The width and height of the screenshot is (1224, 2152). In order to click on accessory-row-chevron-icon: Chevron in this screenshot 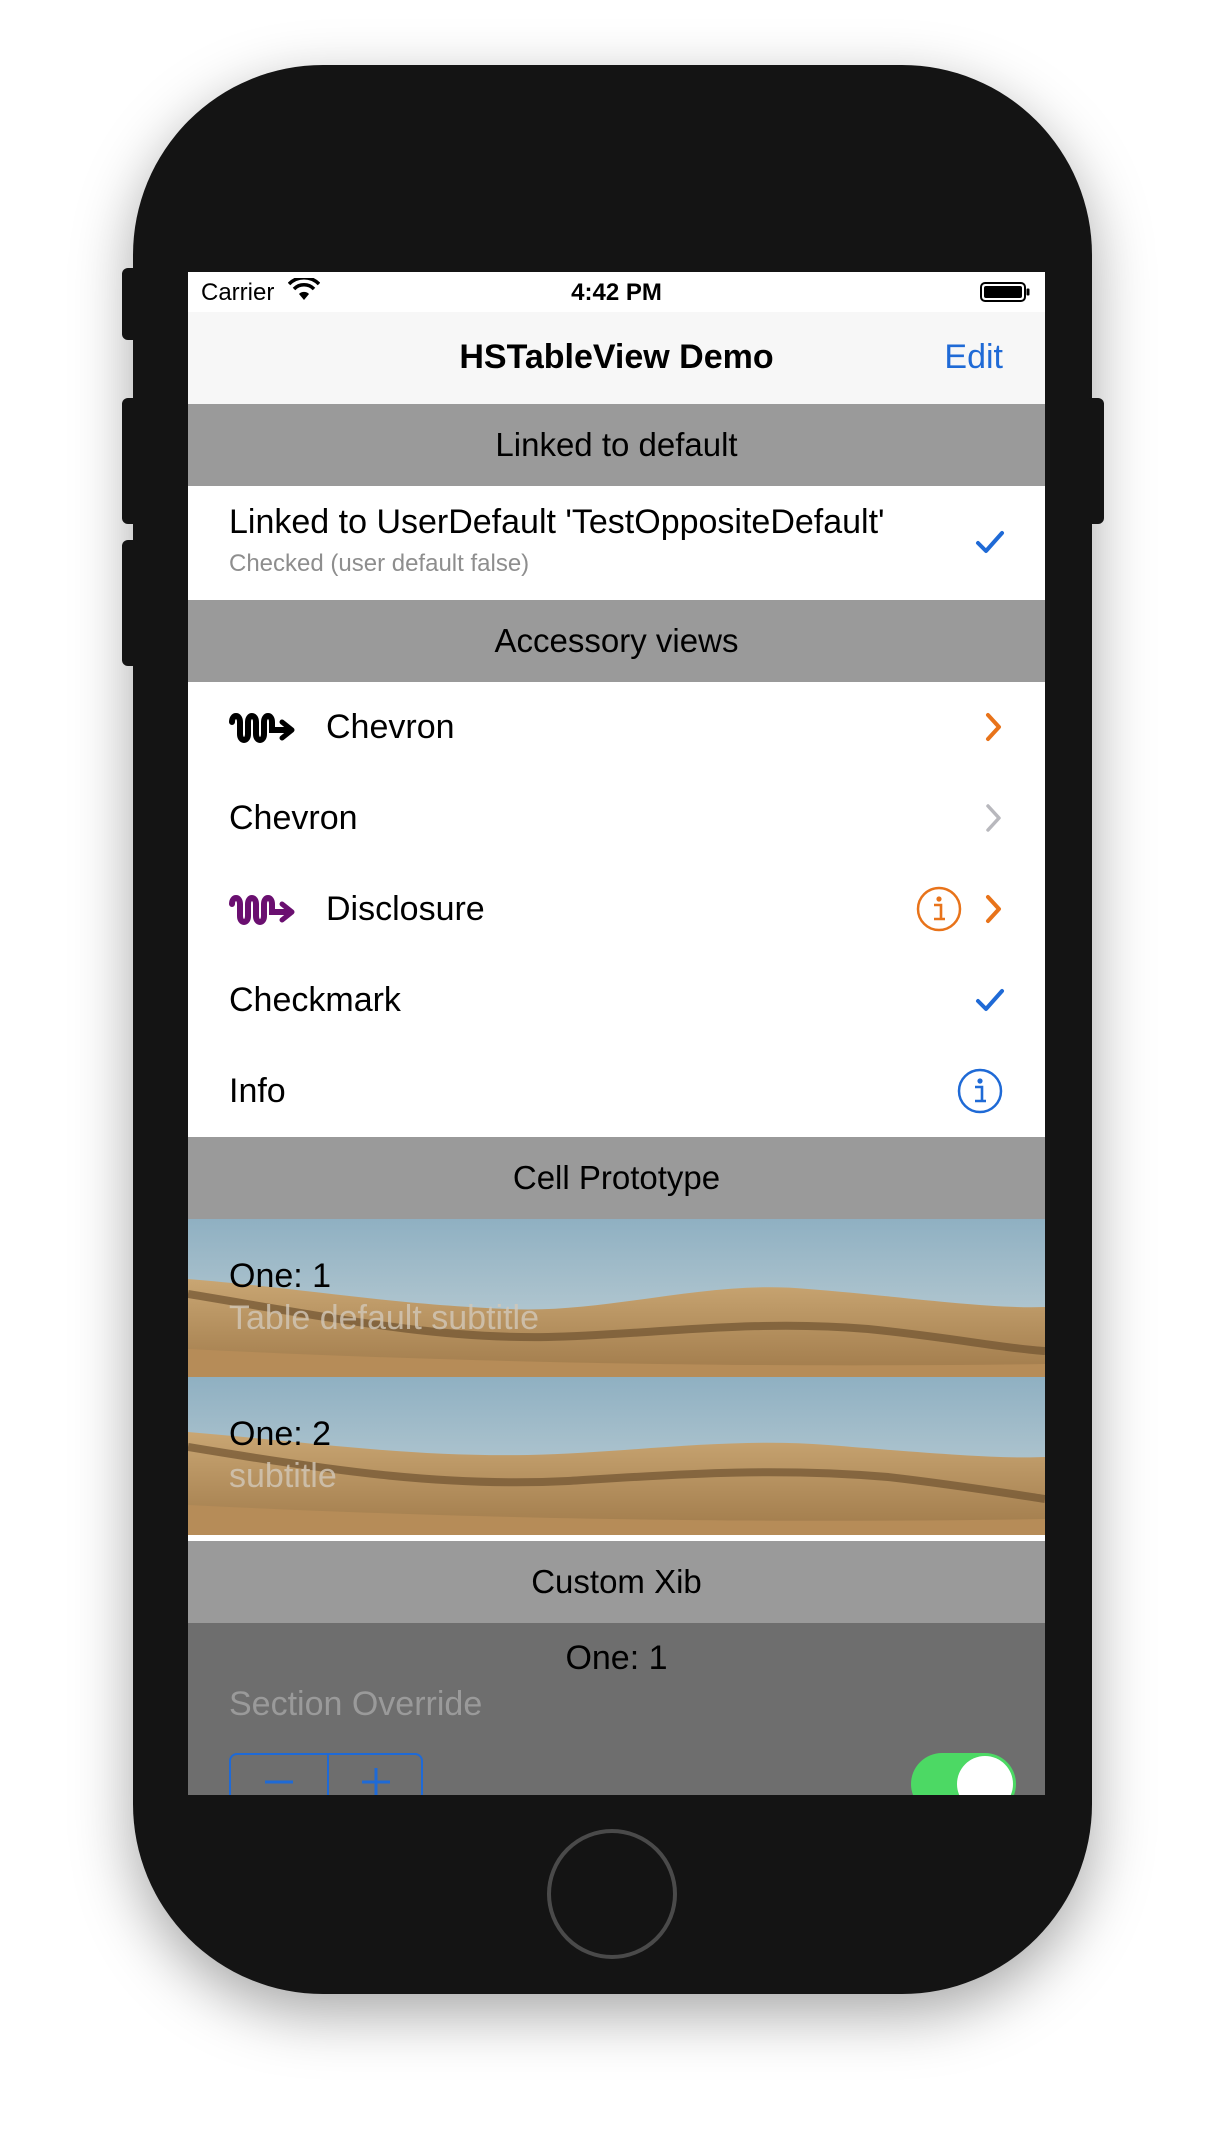, I will do `click(616, 727)`.